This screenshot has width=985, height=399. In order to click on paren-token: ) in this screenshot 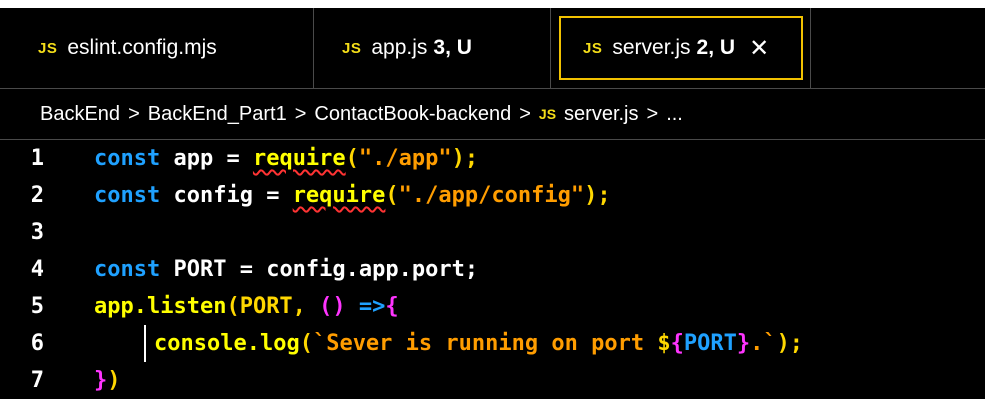, I will do `click(114, 380)`.